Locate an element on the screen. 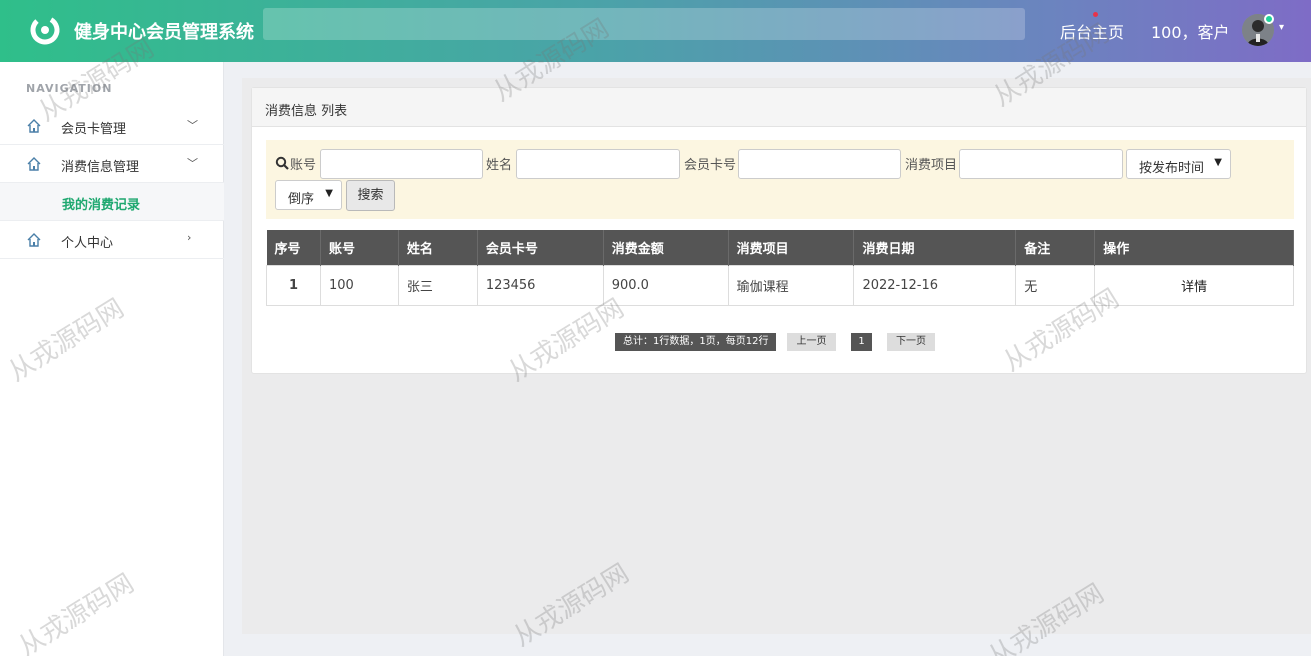 This screenshot has height=656, width=1311. cell-account: 100 is located at coordinates (359, 285).